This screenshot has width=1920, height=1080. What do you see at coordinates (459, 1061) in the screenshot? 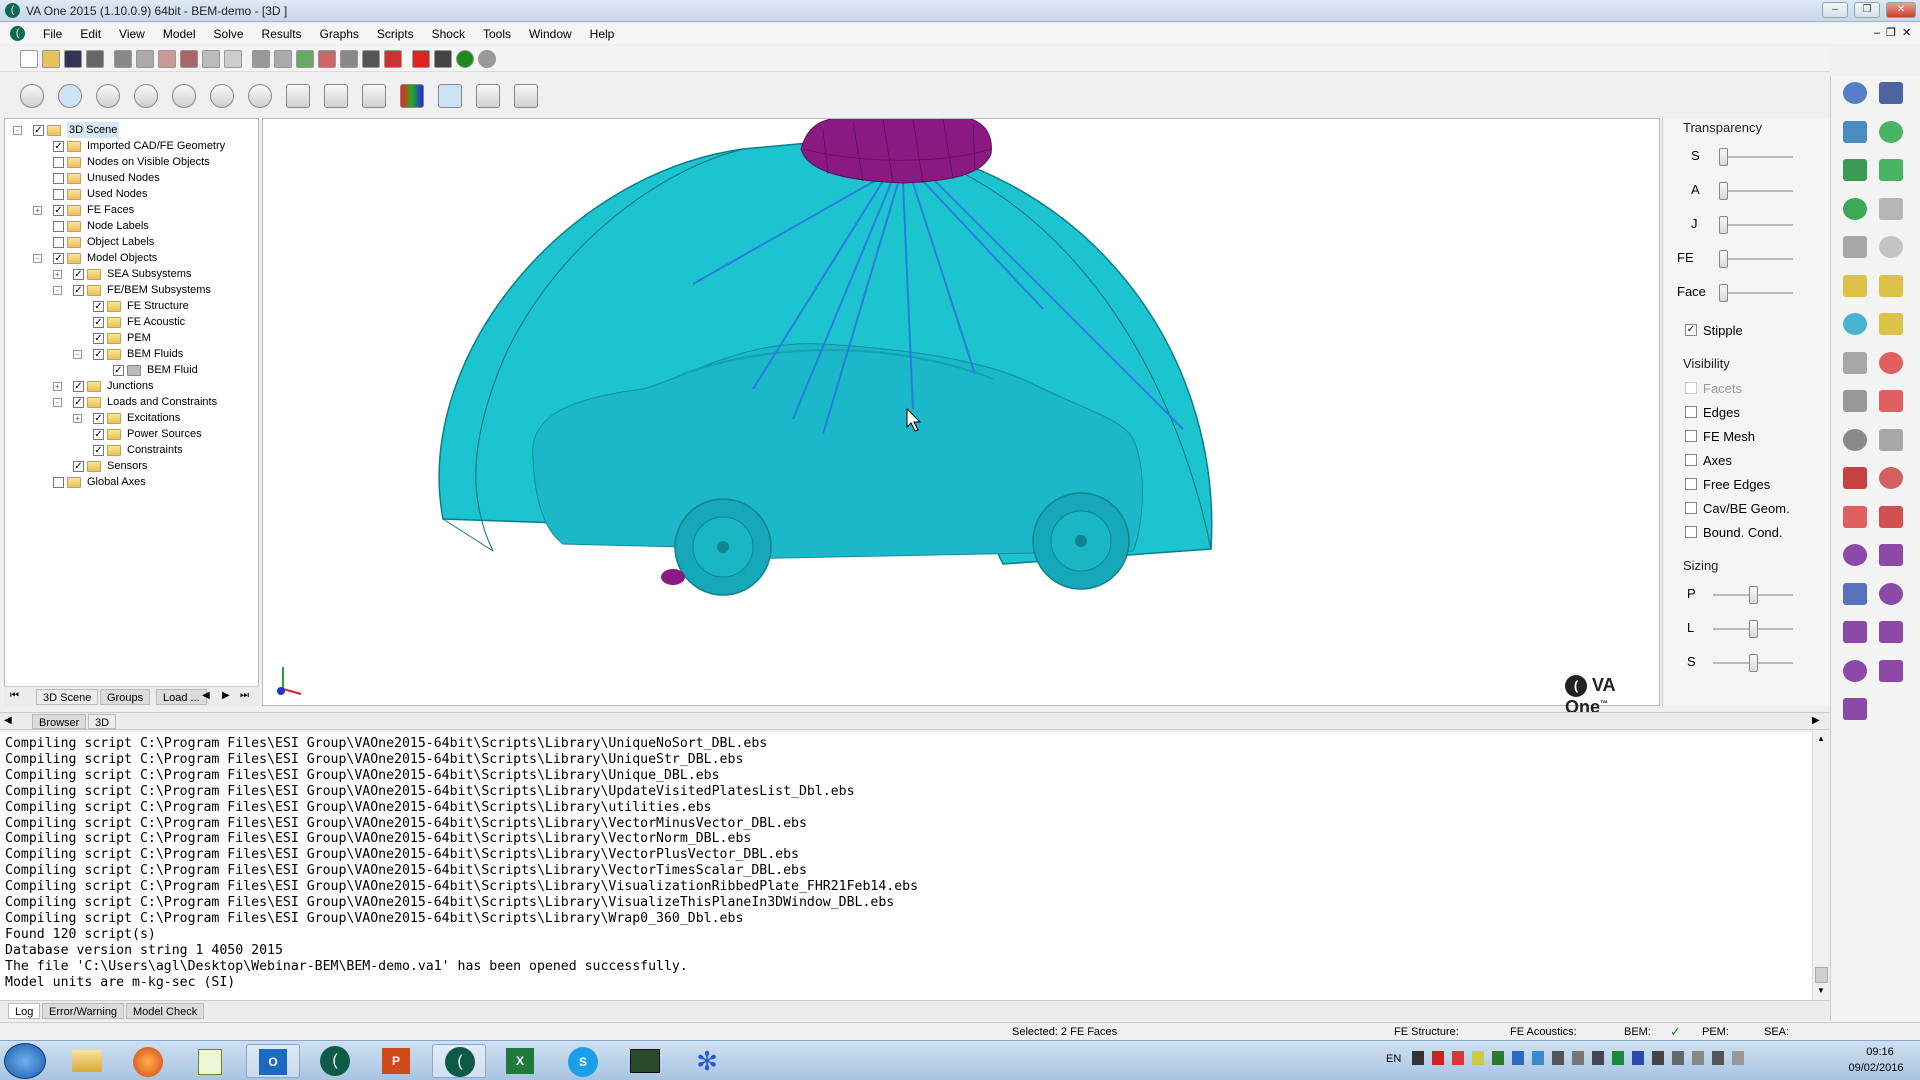
I see `va-one-active-icon: (` at bounding box center [459, 1061].